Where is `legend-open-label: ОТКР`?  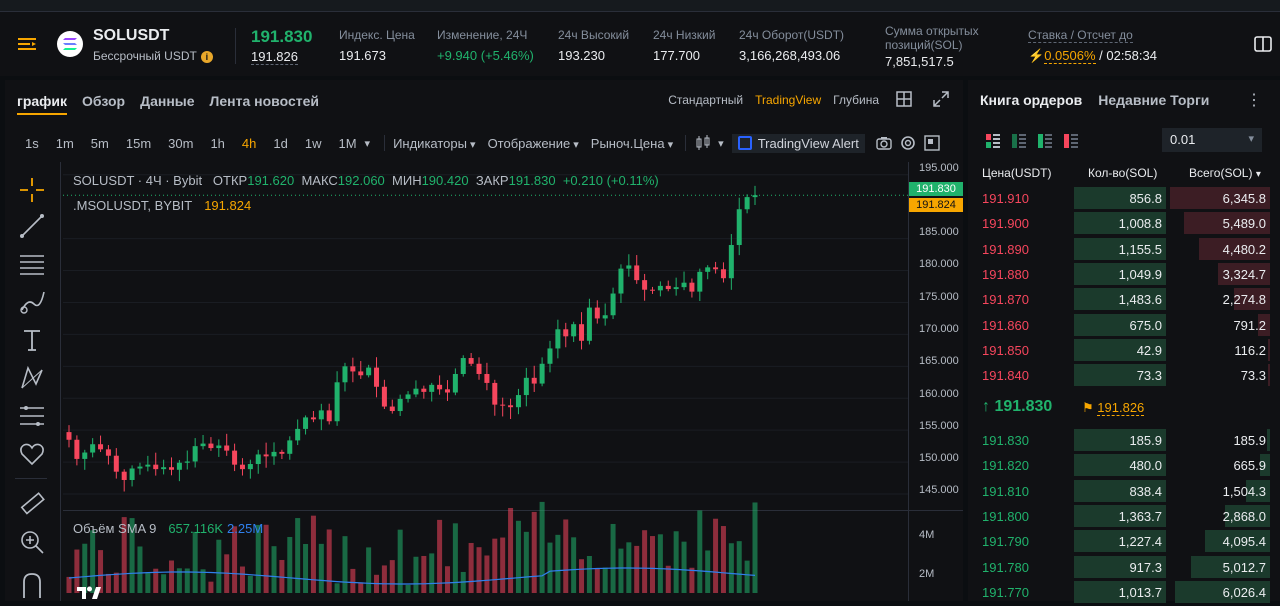
legend-open-label: ОТКР is located at coordinates (230, 180).